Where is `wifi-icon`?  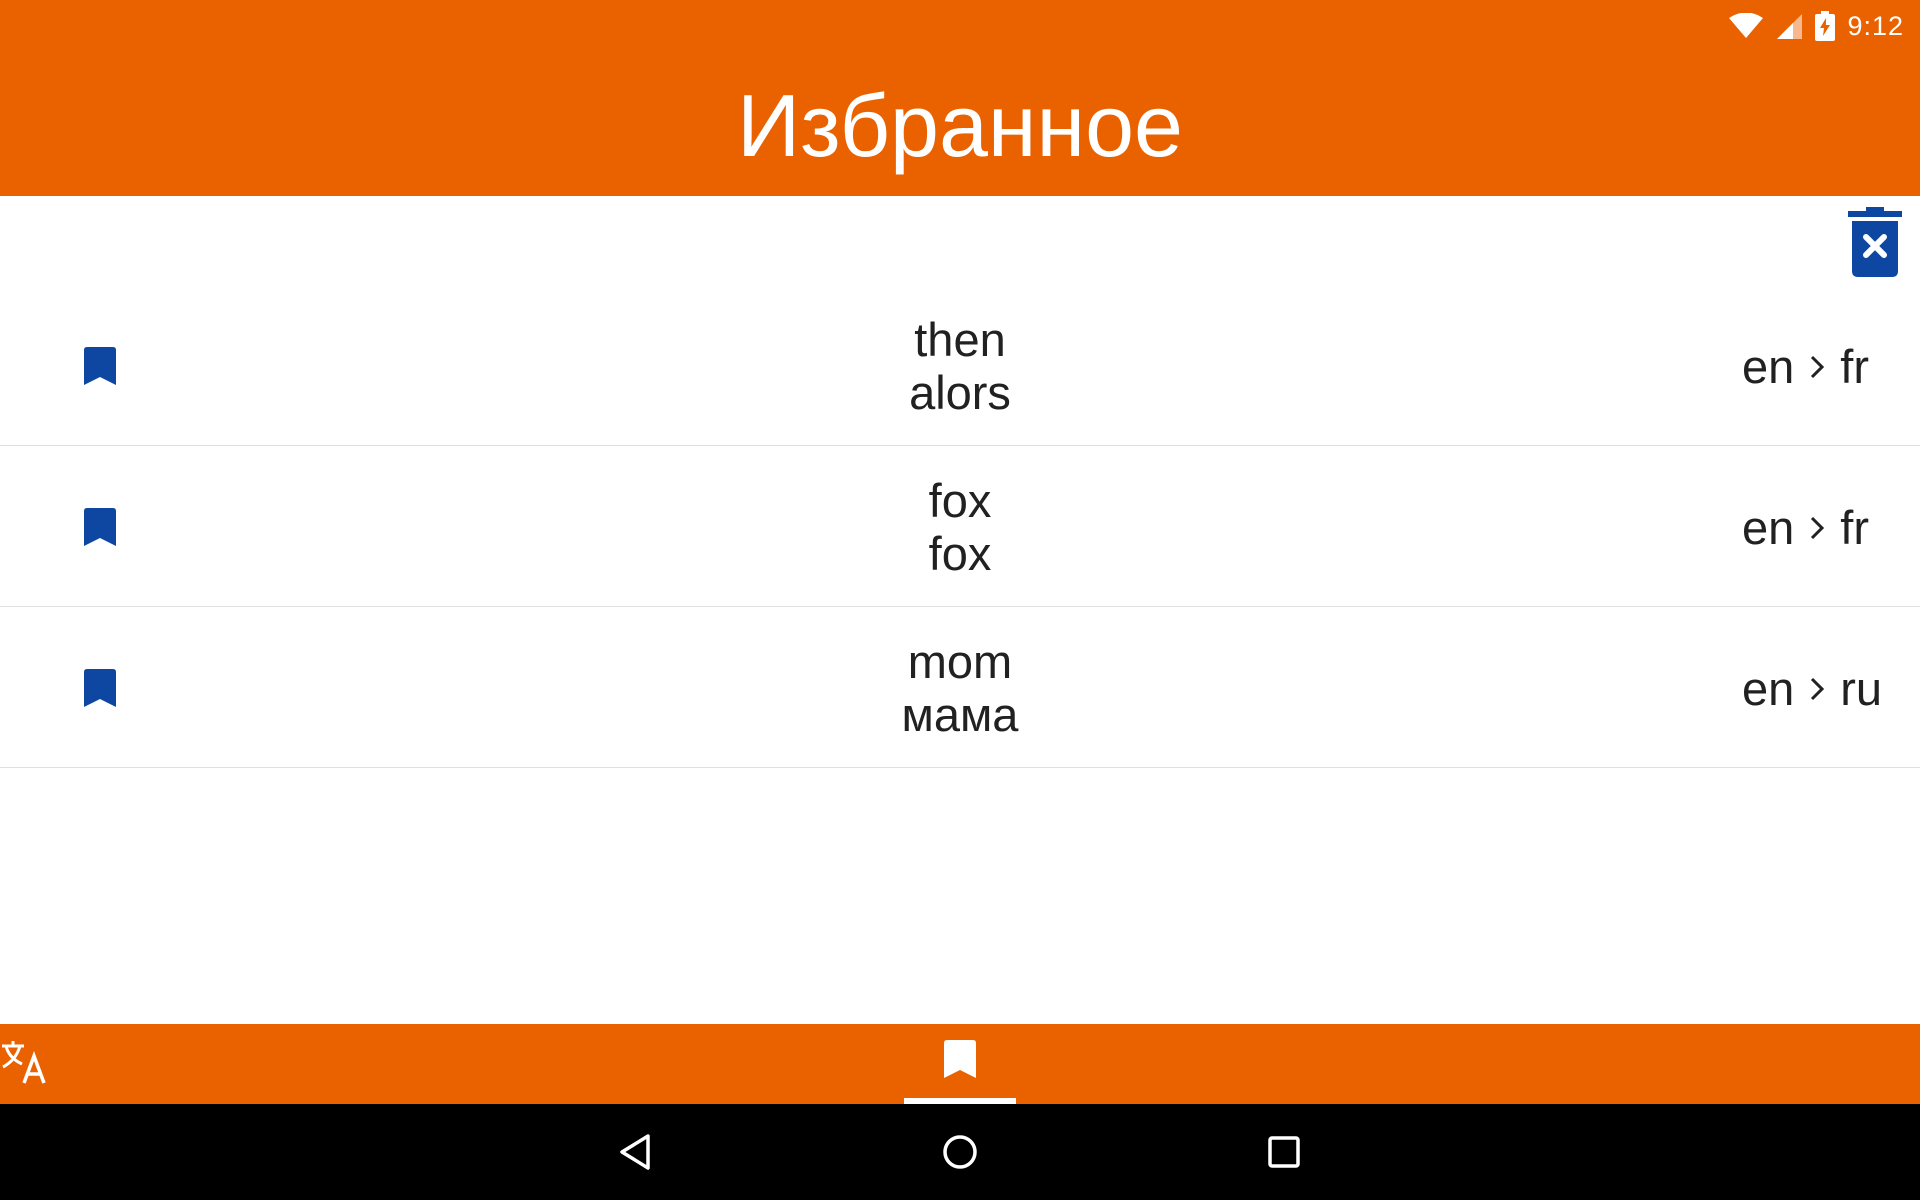
wifi-icon is located at coordinates (1746, 25).